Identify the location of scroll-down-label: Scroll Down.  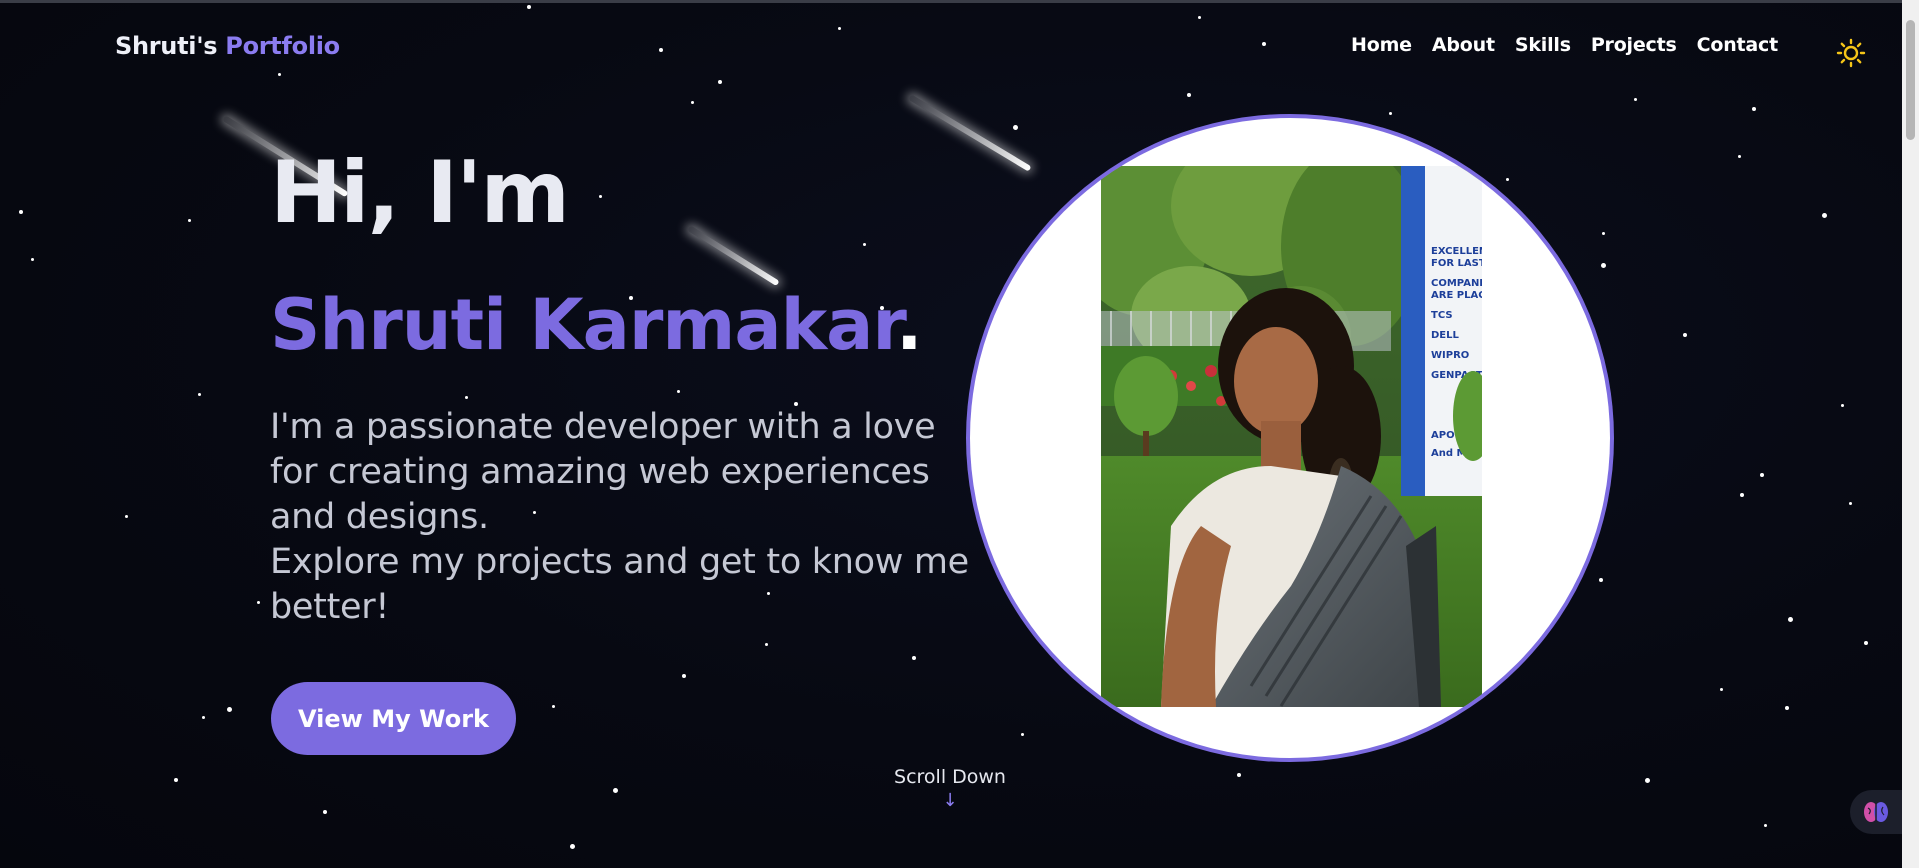
(950, 777).